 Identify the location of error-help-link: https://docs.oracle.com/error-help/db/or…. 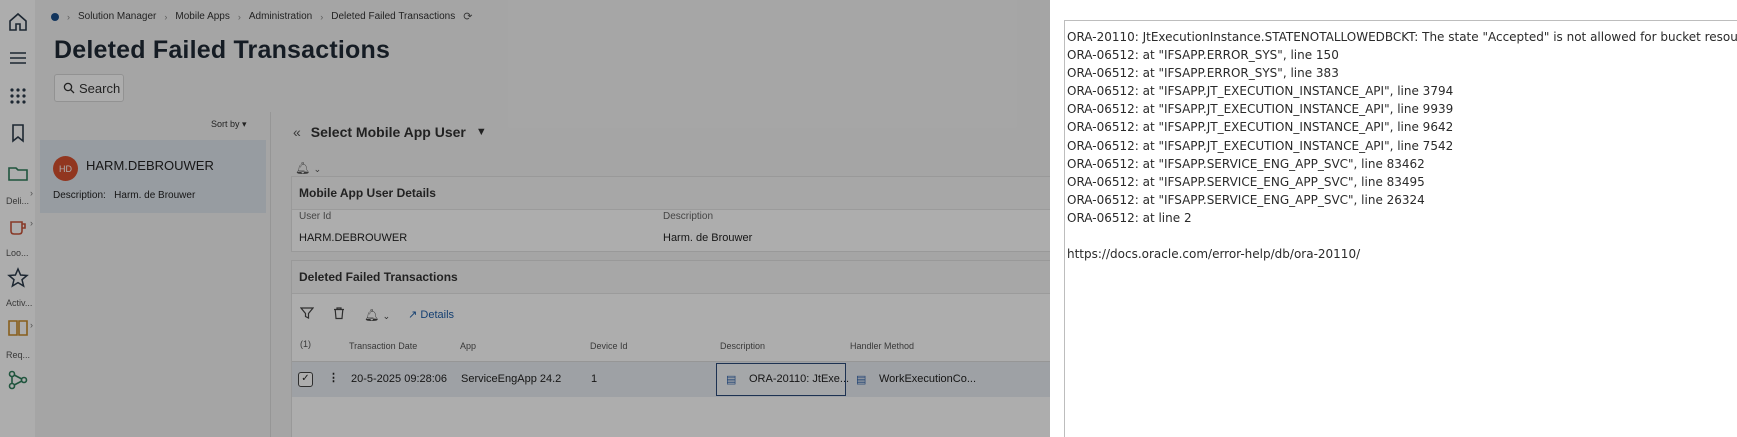
(1214, 254).